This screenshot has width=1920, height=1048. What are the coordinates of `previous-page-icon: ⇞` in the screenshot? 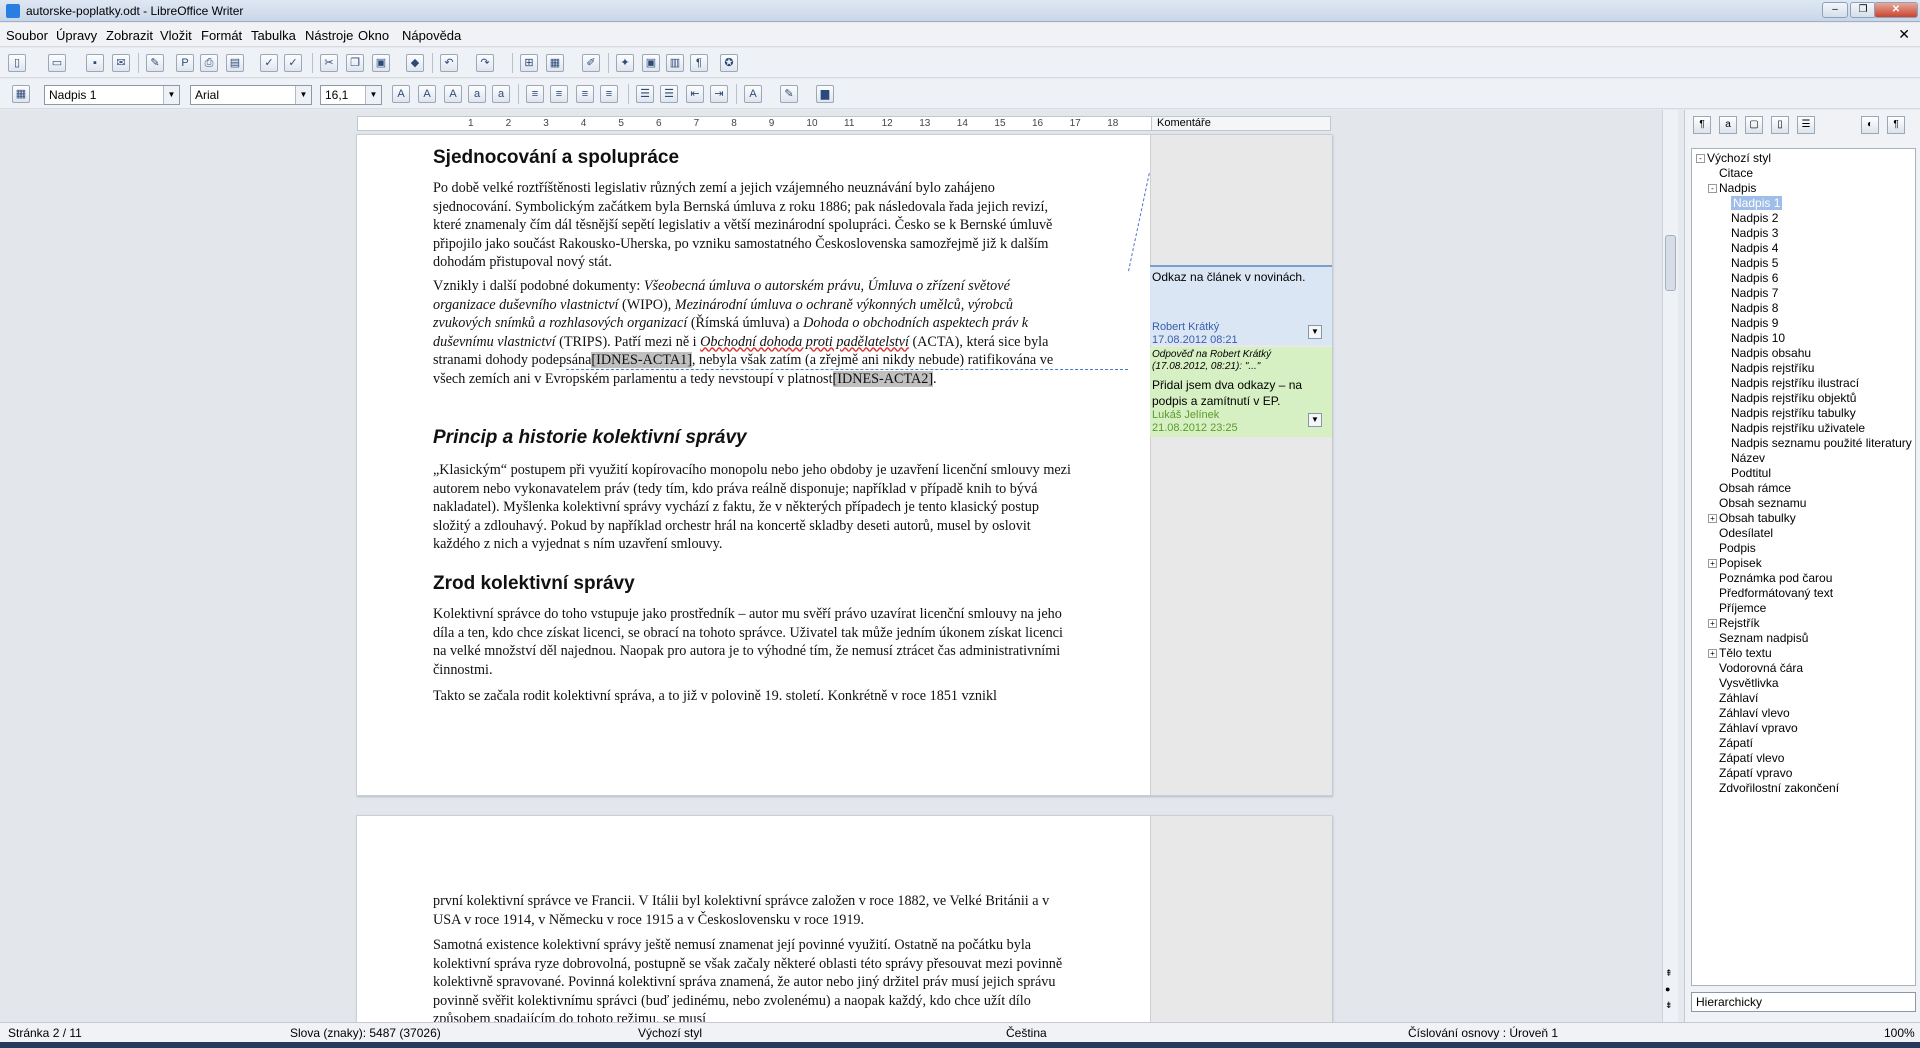 It's located at (1669, 973).